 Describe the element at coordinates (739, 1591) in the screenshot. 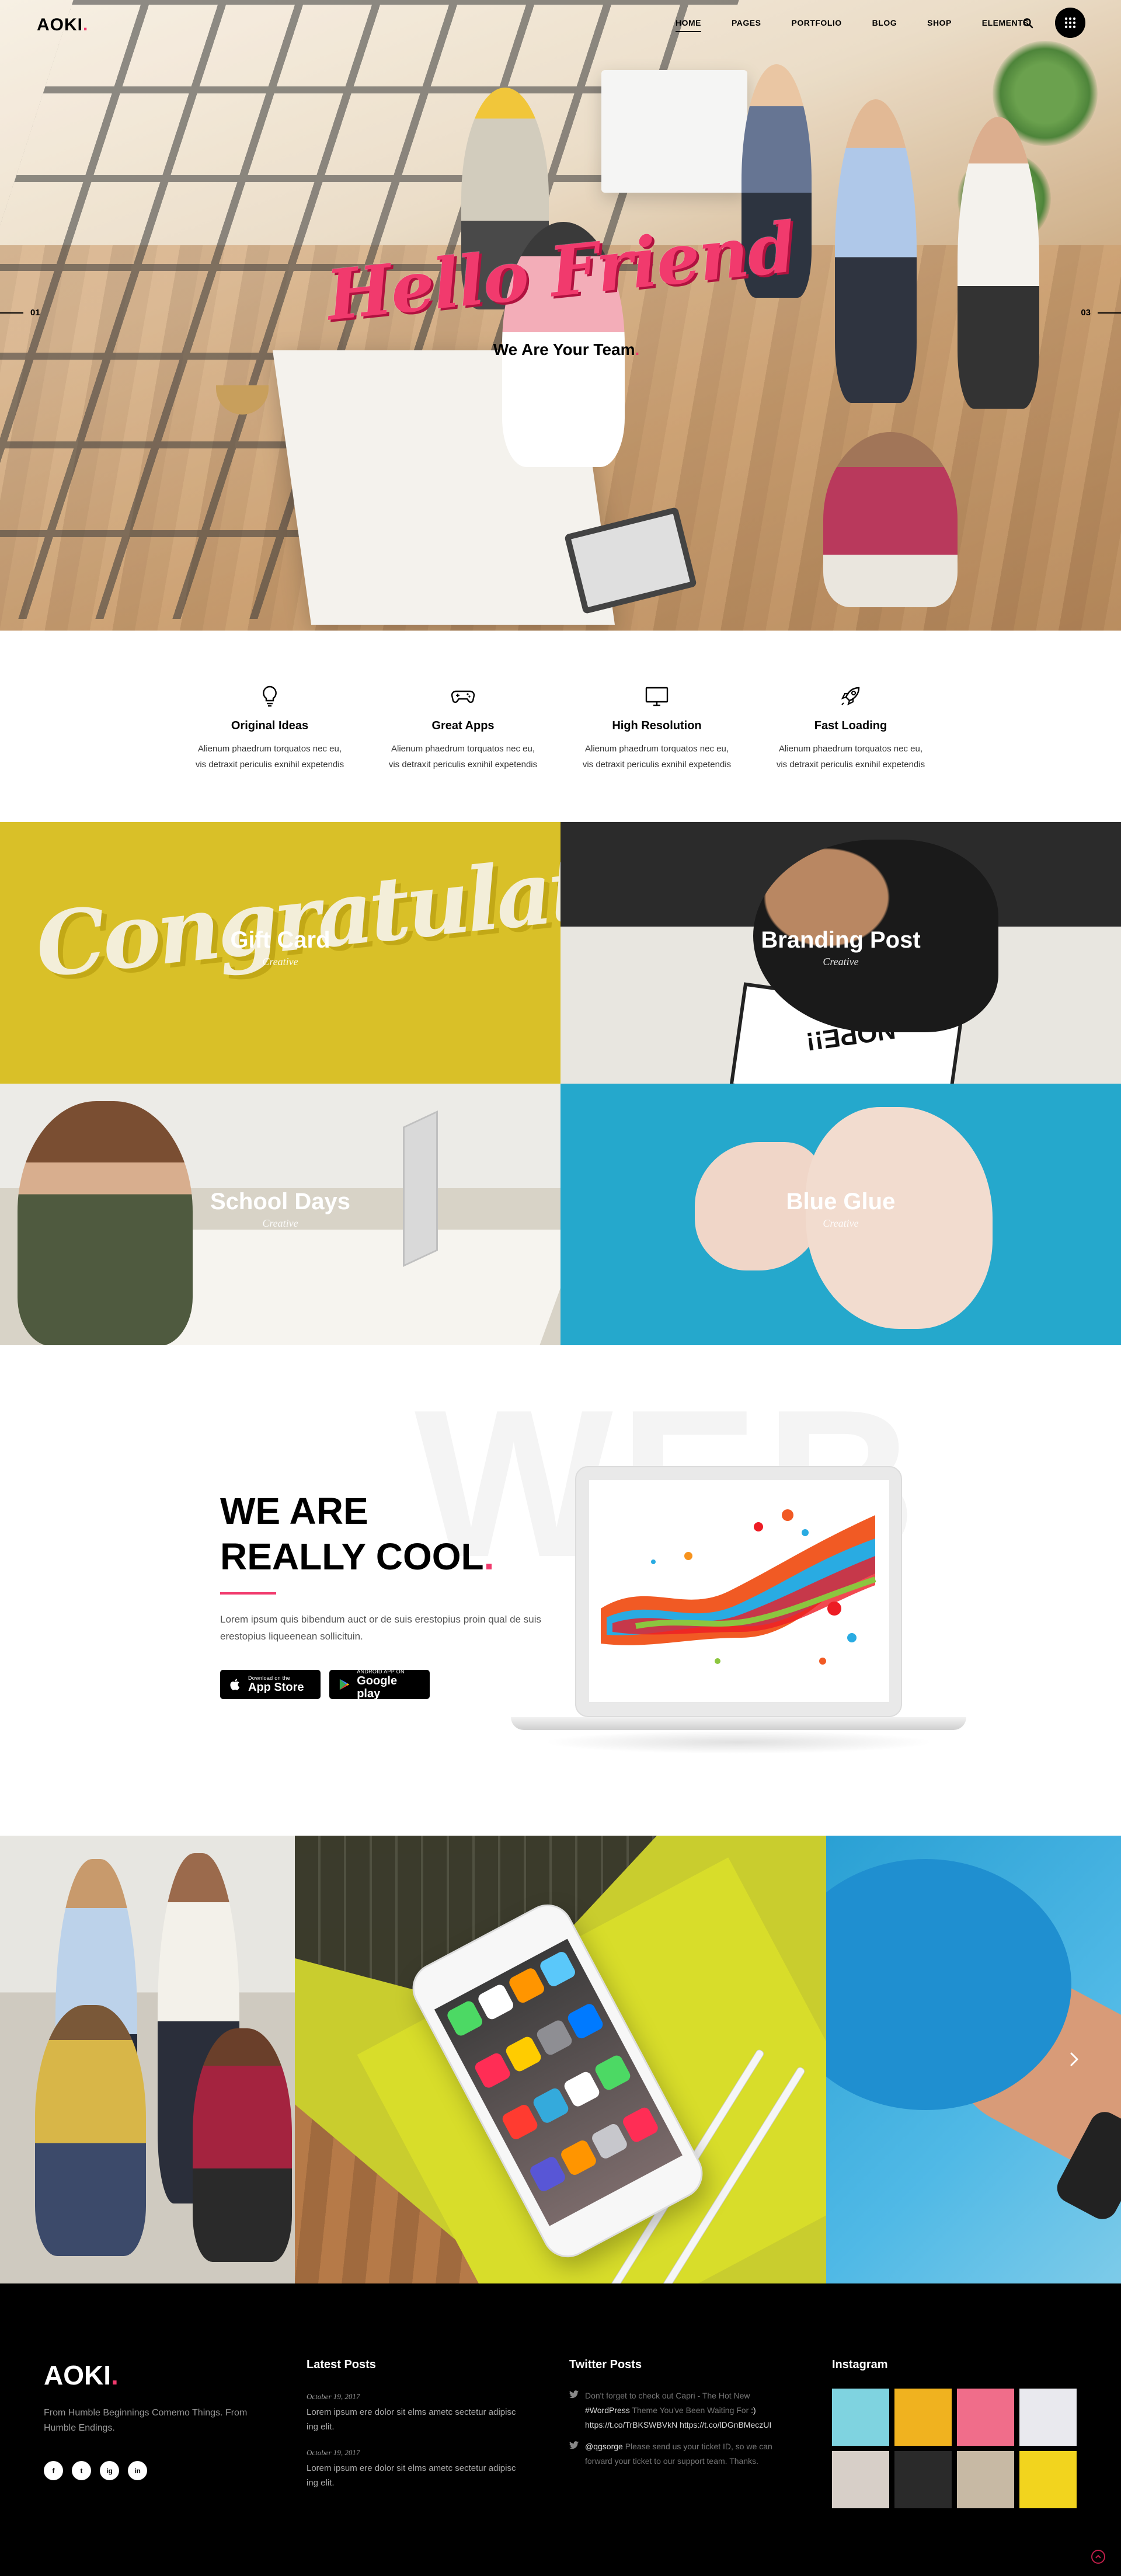

I see `laptop-mockup` at that location.